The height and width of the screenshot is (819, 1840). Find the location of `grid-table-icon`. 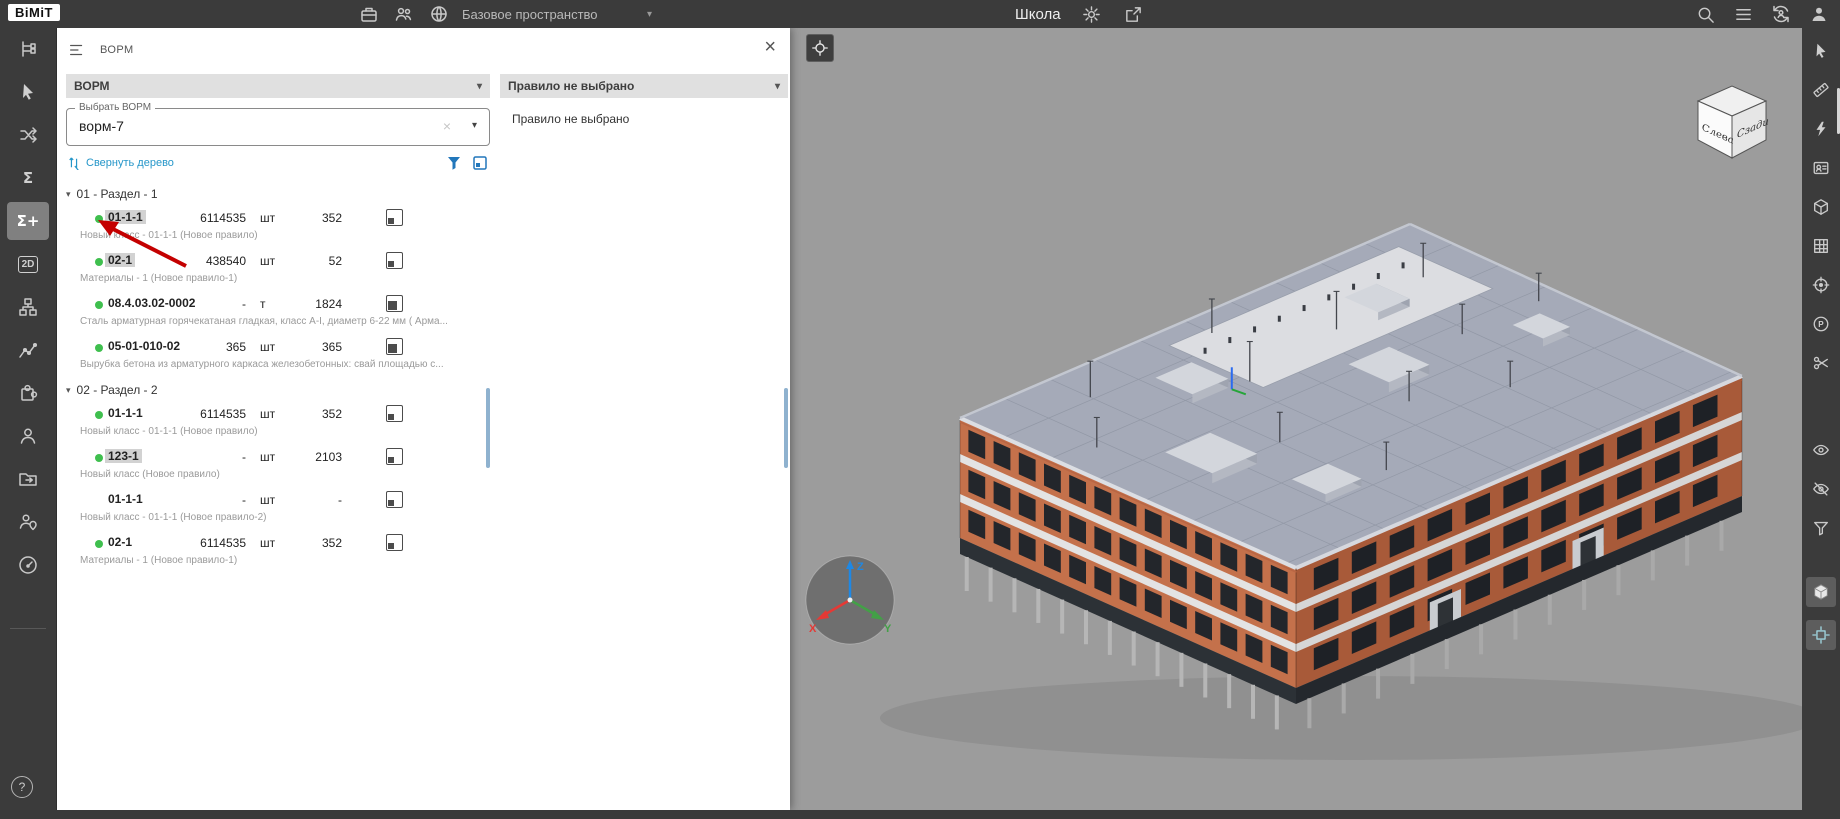

grid-table-icon is located at coordinates (1821, 246).